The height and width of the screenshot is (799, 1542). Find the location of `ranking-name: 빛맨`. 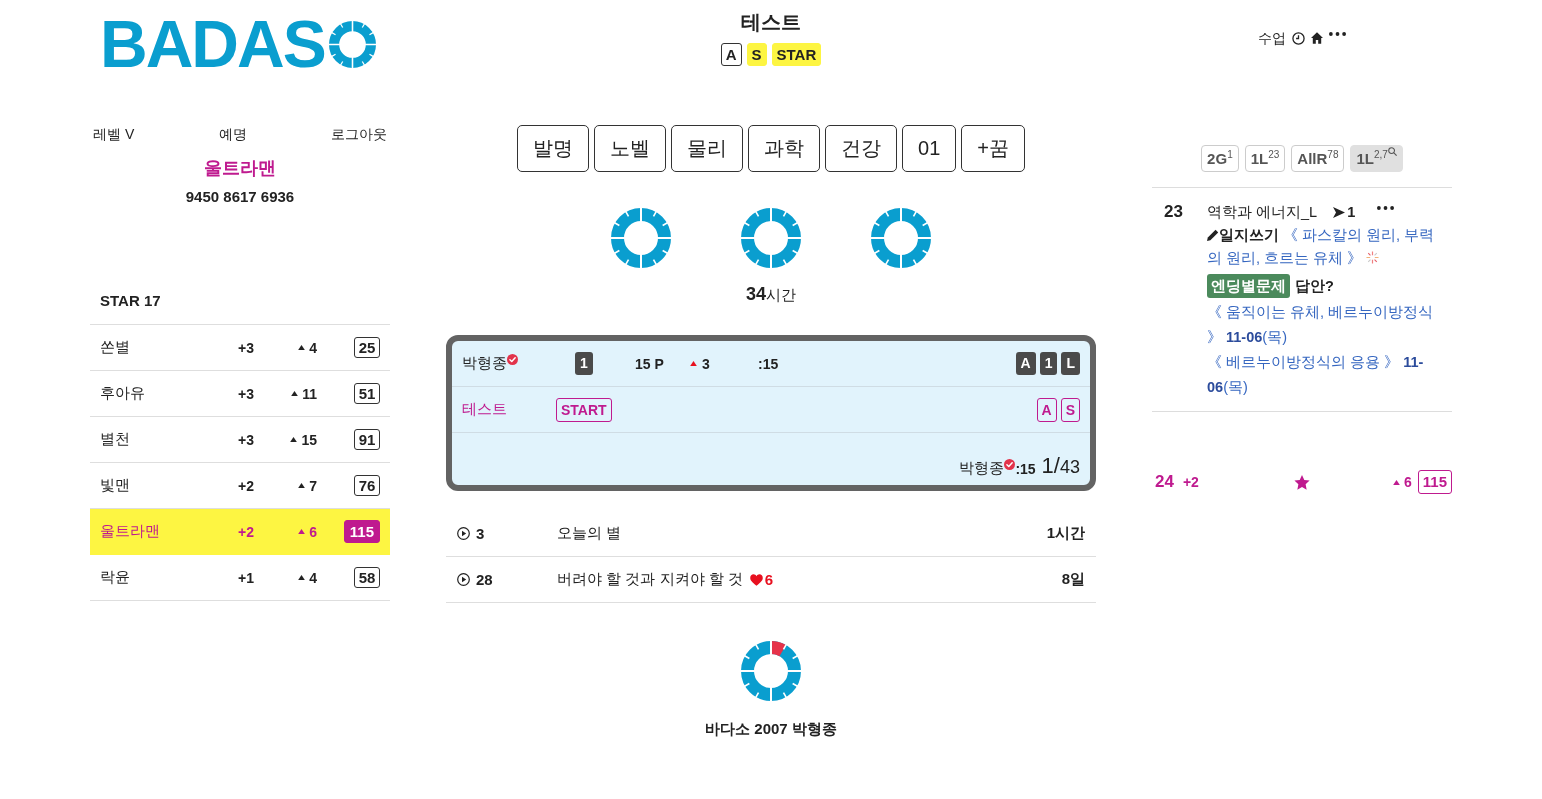

ranking-name: 빛맨 is located at coordinates (115, 485).